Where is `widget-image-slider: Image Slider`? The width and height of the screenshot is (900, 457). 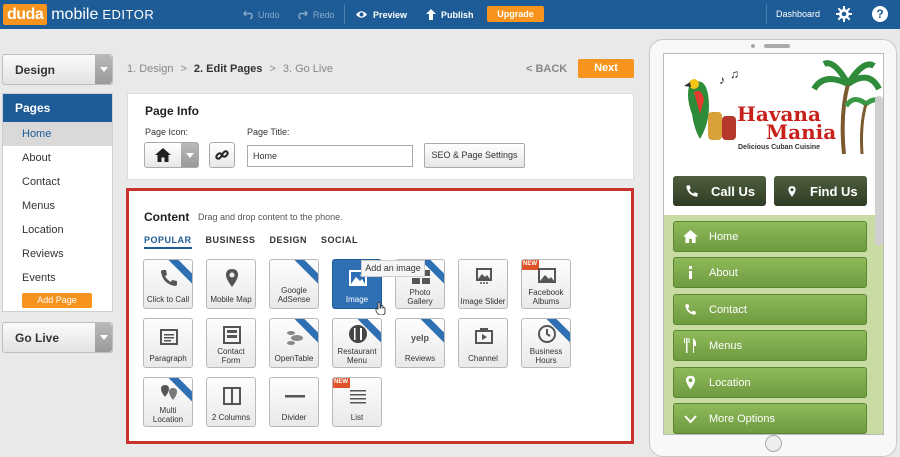
widget-image-slider: Image Slider is located at coordinates (483, 284).